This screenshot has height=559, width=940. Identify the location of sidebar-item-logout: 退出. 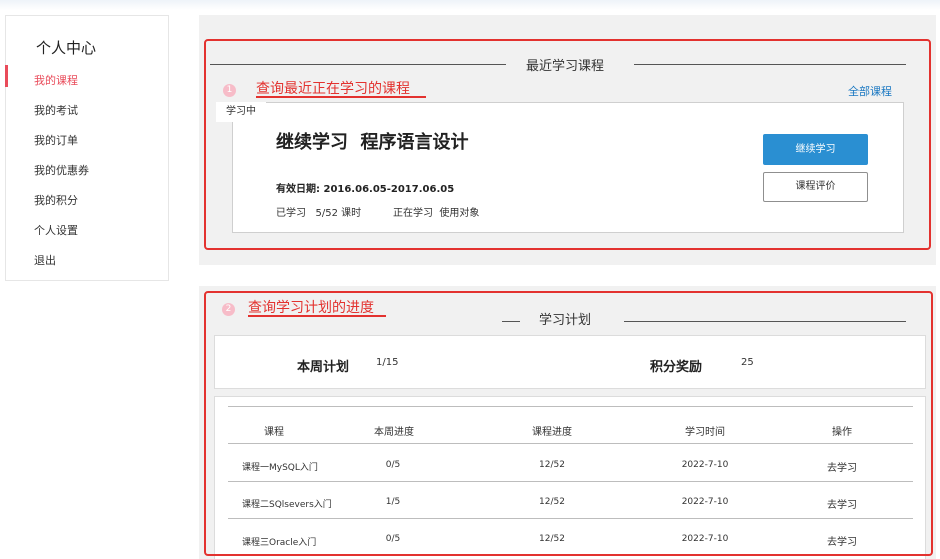
(45, 260).